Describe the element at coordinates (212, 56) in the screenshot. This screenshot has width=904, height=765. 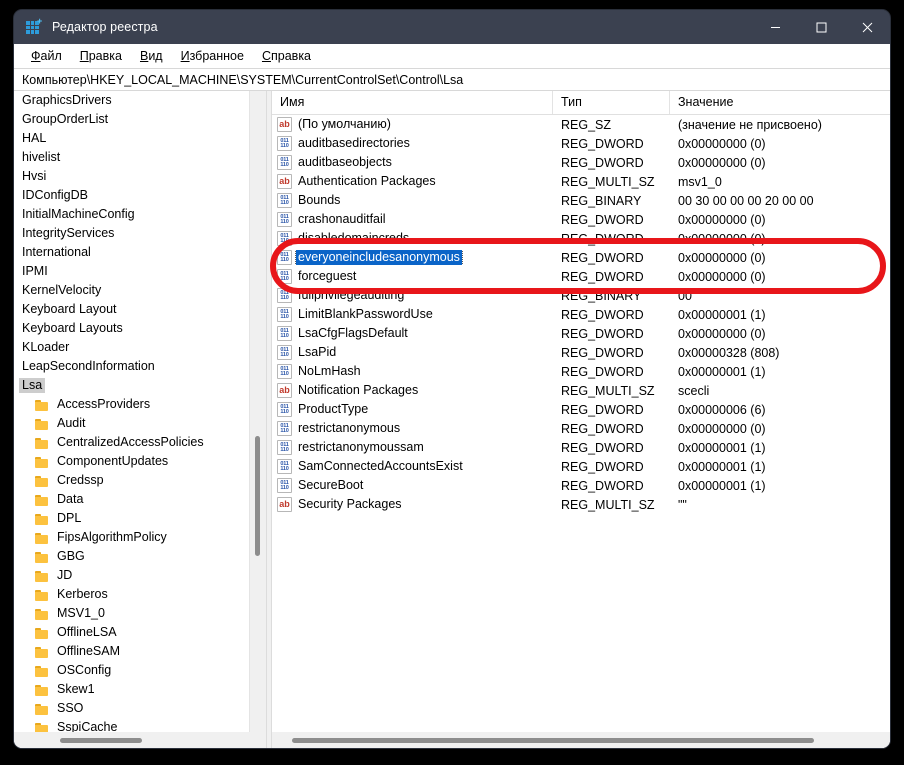
I see `menu-favorites: Избранное` at that location.